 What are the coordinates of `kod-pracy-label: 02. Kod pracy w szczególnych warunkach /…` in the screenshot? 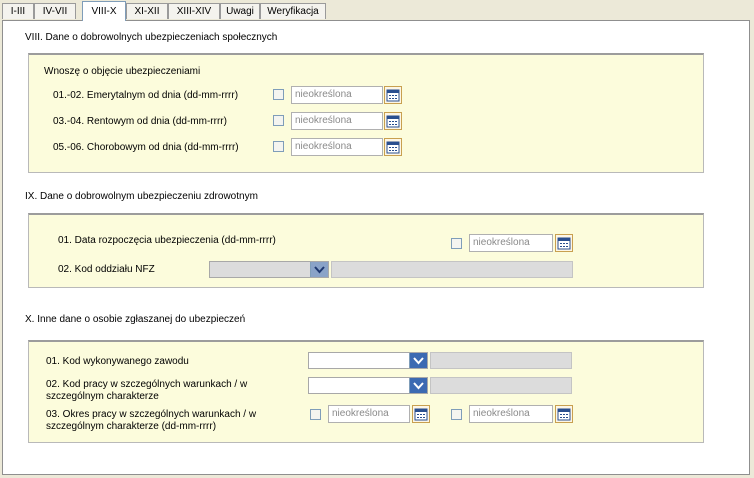 It's located at (147, 390).